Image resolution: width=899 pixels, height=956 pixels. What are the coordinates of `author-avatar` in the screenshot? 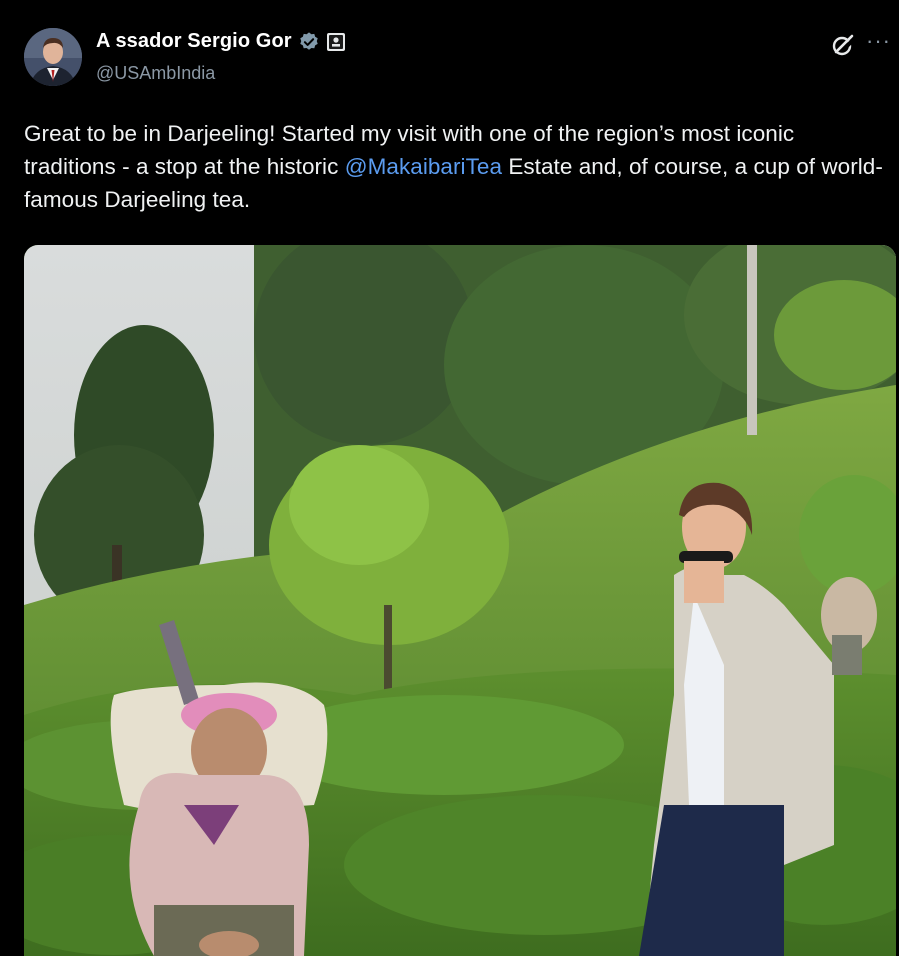 It's located at (53, 57).